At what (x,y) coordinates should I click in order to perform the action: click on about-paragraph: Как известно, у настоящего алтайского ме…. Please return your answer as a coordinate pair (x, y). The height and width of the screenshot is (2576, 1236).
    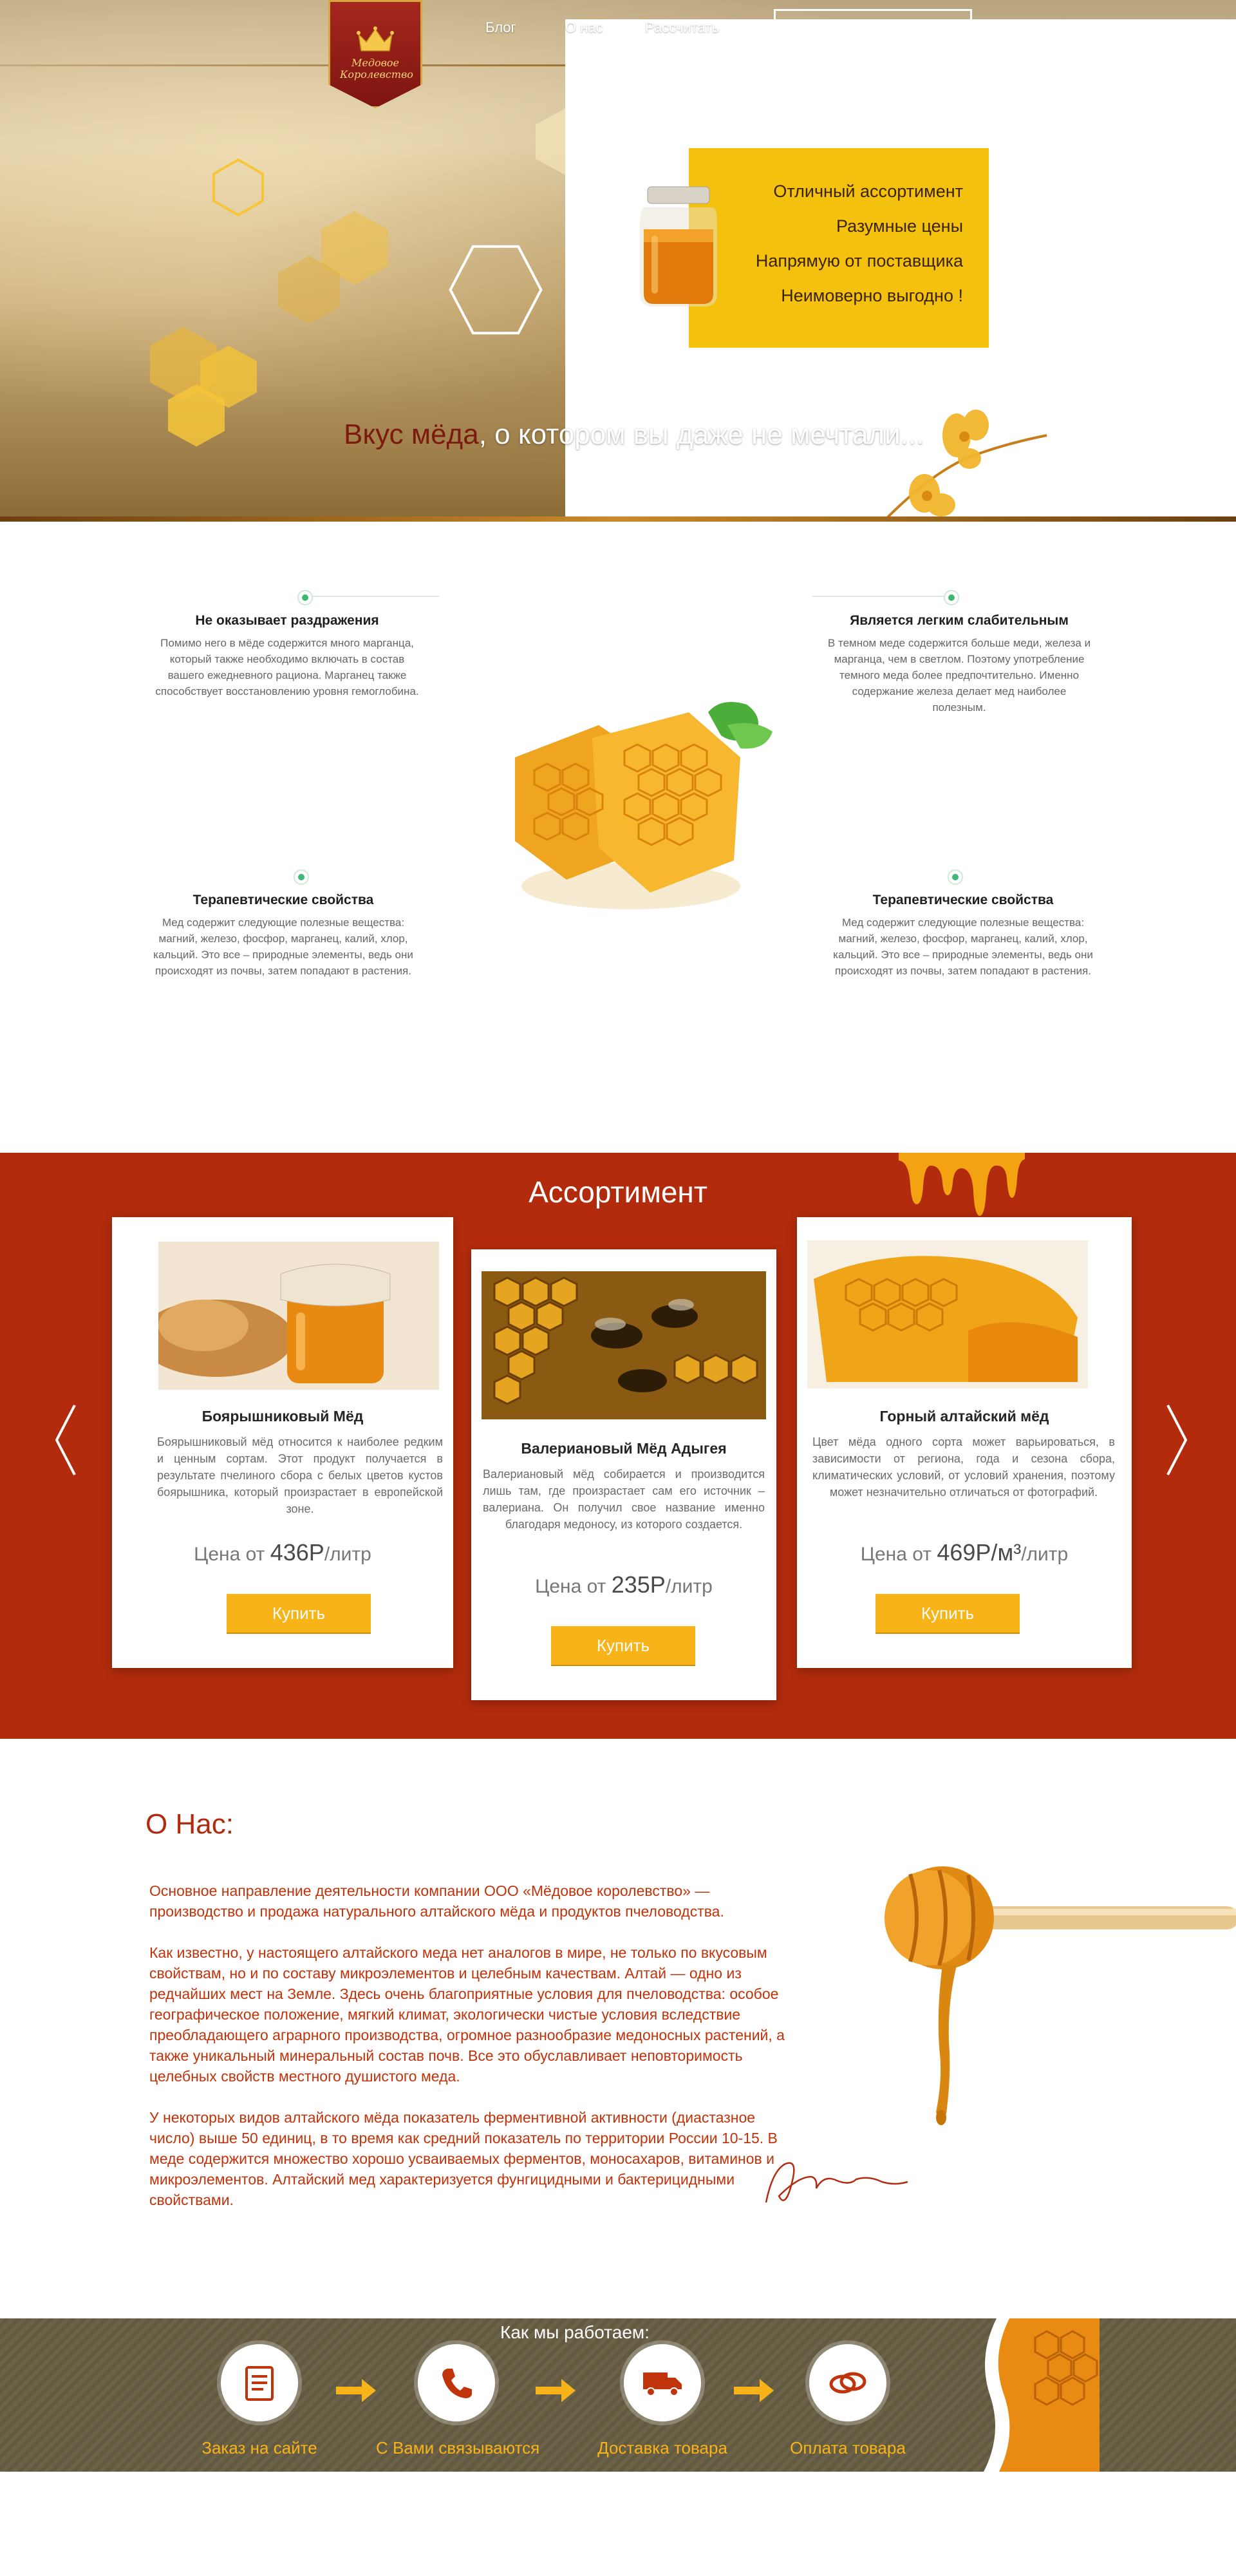
    Looking at the image, I should click on (467, 2014).